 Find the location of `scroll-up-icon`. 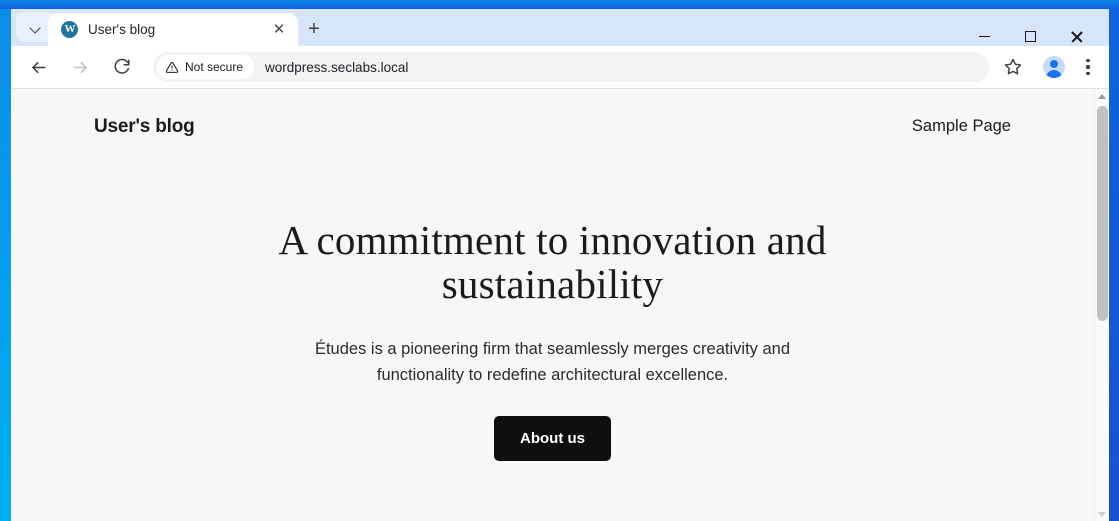

scroll-up-icon is located at coordinates (1102, 96).